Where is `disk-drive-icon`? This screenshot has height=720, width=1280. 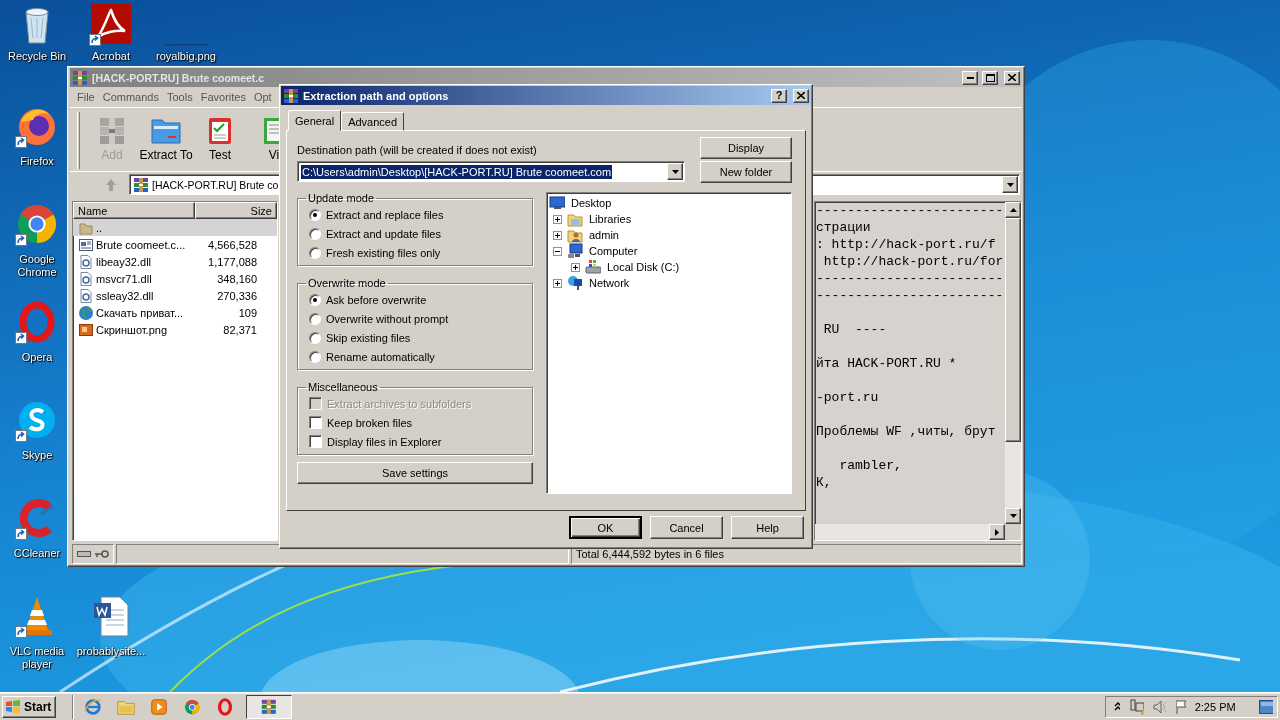 disk-drive-icon is located at coordinates (593, 267).